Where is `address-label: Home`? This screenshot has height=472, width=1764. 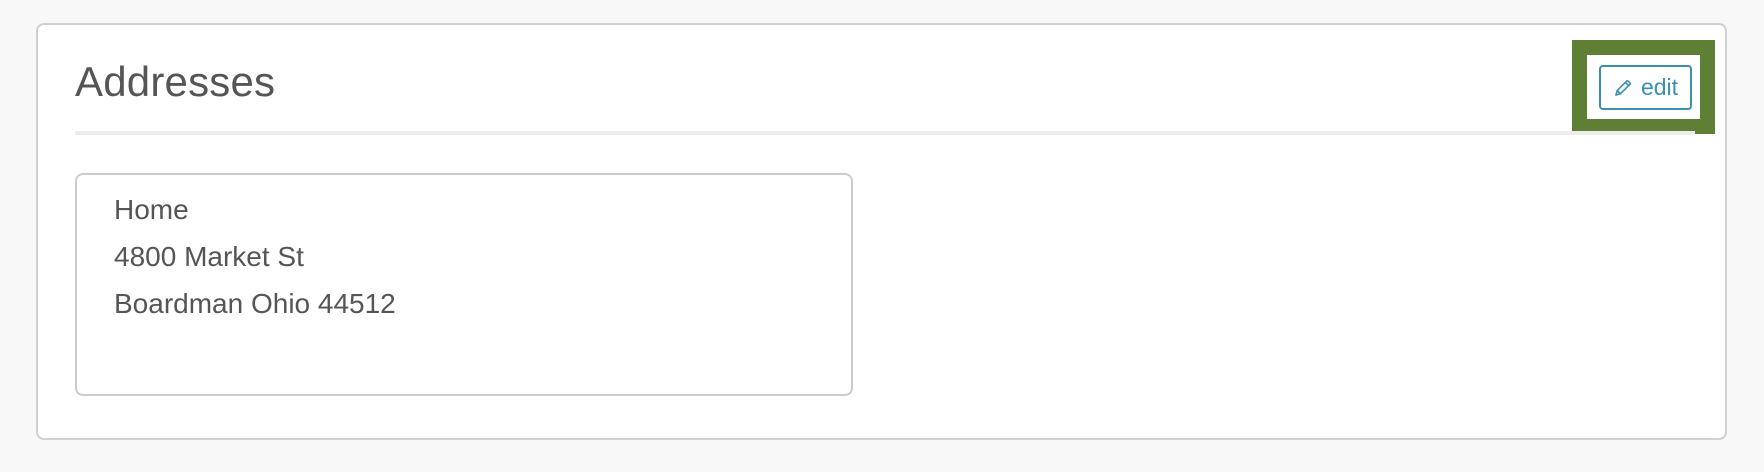
address-label: Home is located at coordinates (151, 209).